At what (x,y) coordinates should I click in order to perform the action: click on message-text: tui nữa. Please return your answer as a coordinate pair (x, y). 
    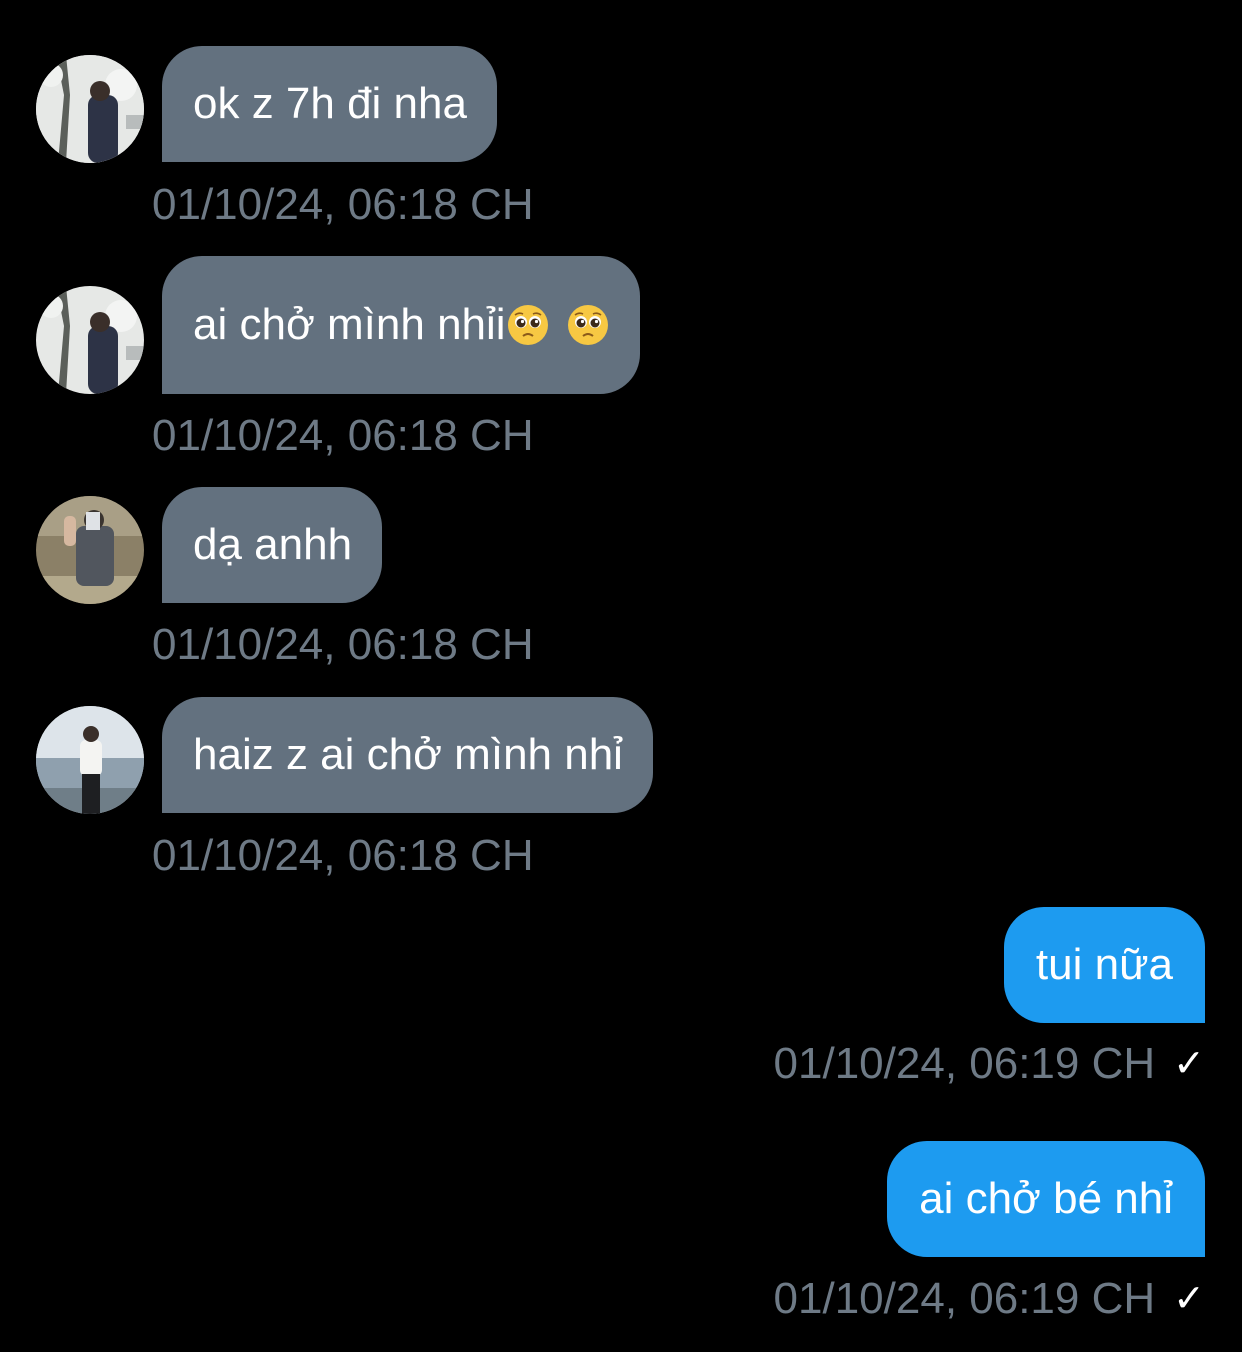
    Looking at the image, I should click on (1104, 964).